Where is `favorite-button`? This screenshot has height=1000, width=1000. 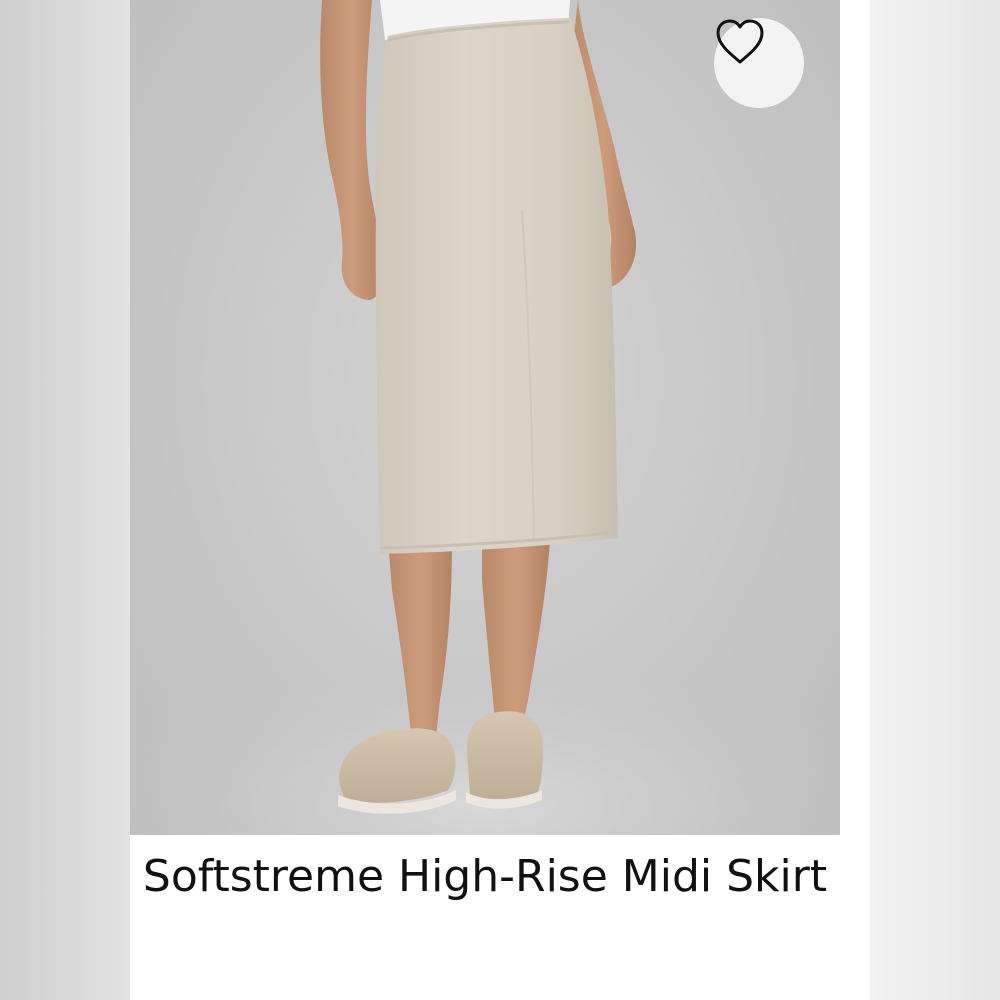 favorite-button is located at coordinates (759, 63).